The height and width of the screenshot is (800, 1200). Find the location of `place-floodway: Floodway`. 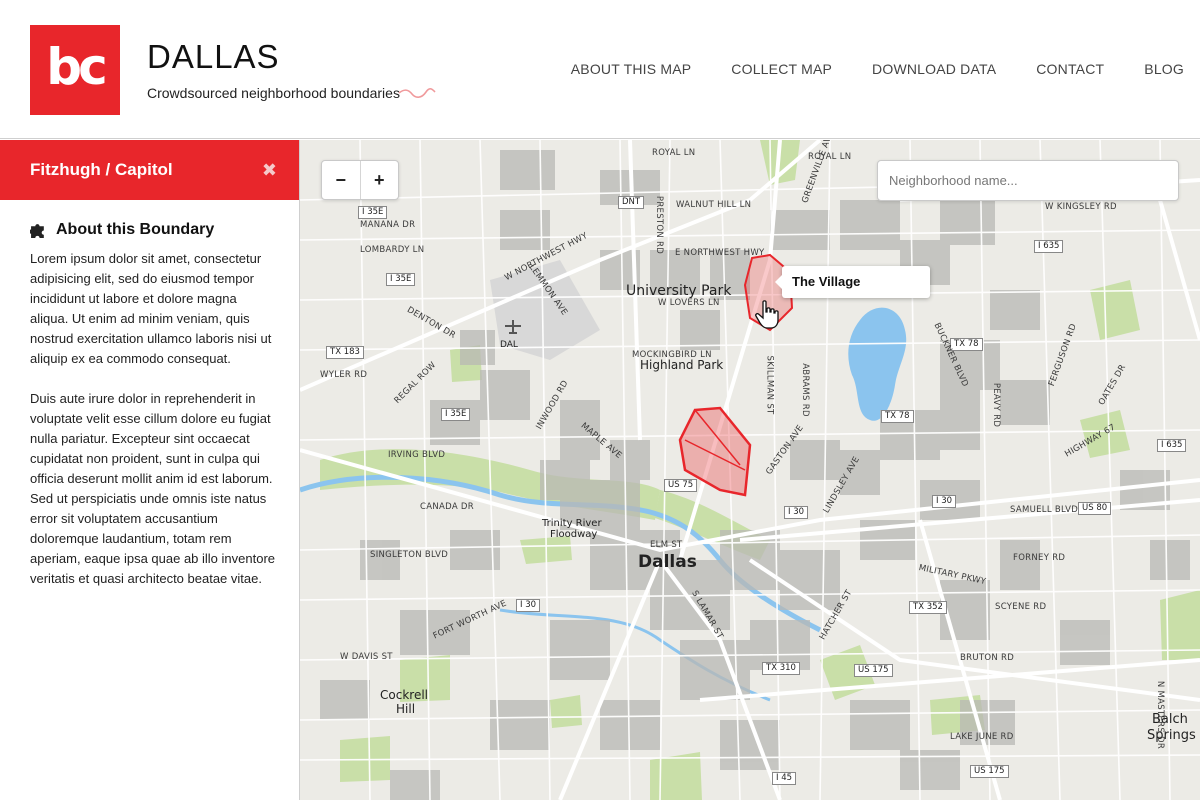

place-floodway: Floodway is located at coordinates (574, 534).